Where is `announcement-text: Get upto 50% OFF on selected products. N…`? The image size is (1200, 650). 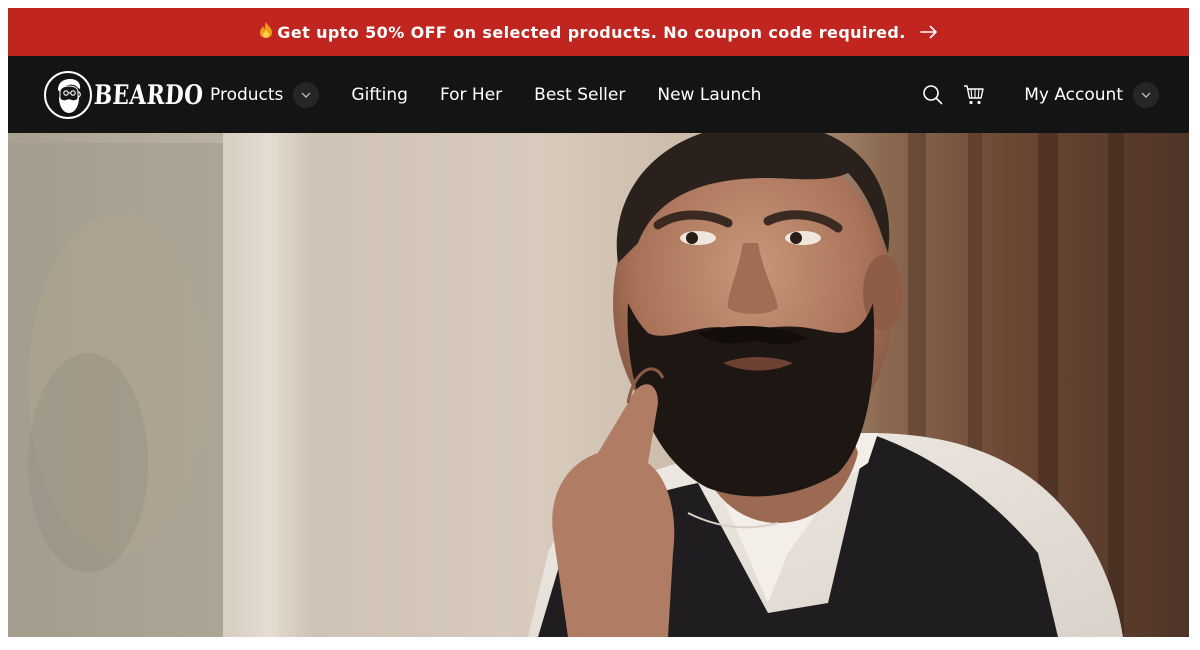
announcement-text: Get upto 50% OFF on selected products. N… is located at coordinates (591, 32).